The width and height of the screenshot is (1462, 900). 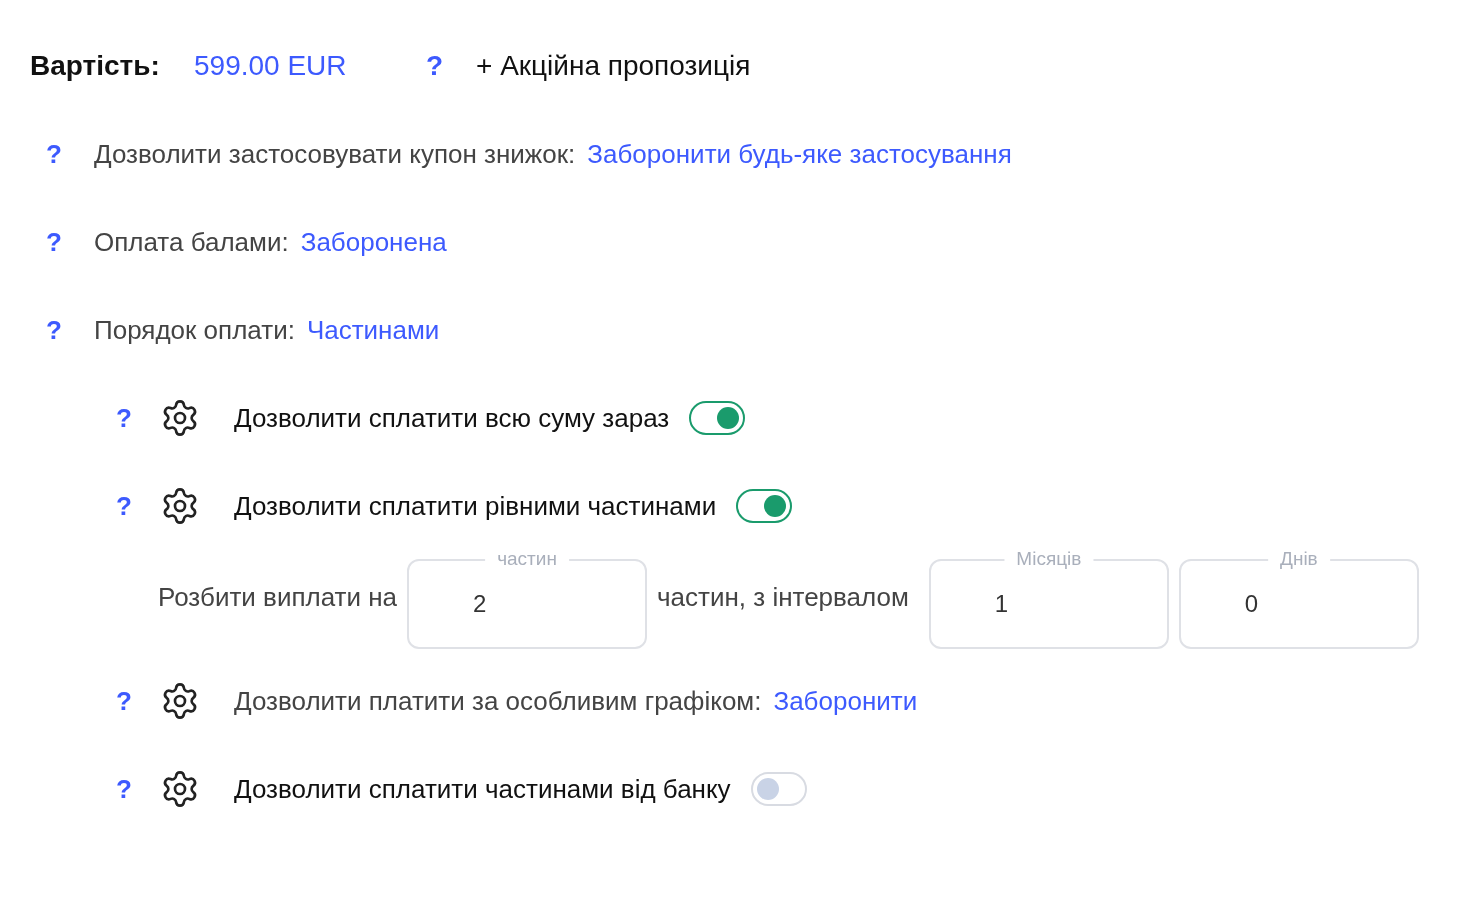 I want to click on option-label: Дозволити платити за особливим графіком:, so click(x=498, y=701).